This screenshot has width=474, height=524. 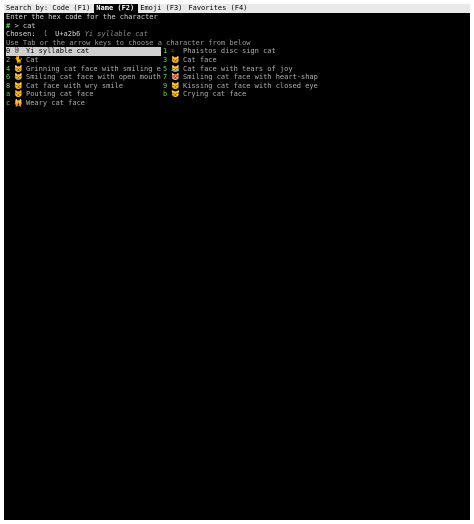 I want to click on result-name: Cat face with tears of joy, so click(x=238, y=68).